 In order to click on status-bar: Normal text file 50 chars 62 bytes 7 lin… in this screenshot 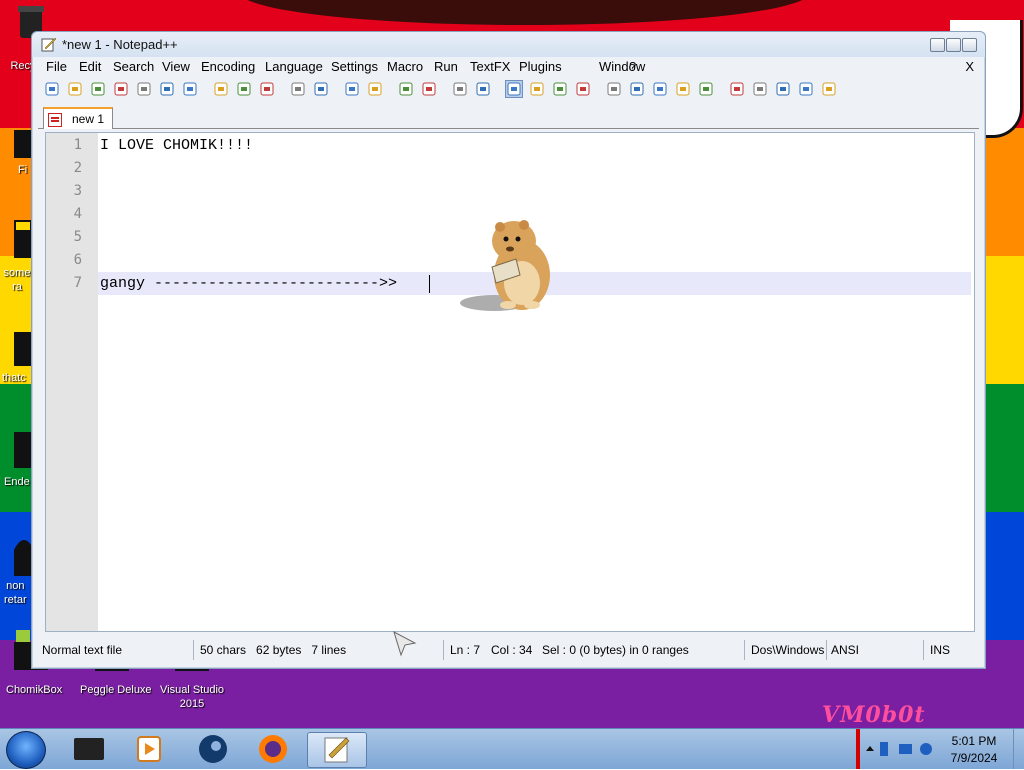, I will do `click(508, 650)`.